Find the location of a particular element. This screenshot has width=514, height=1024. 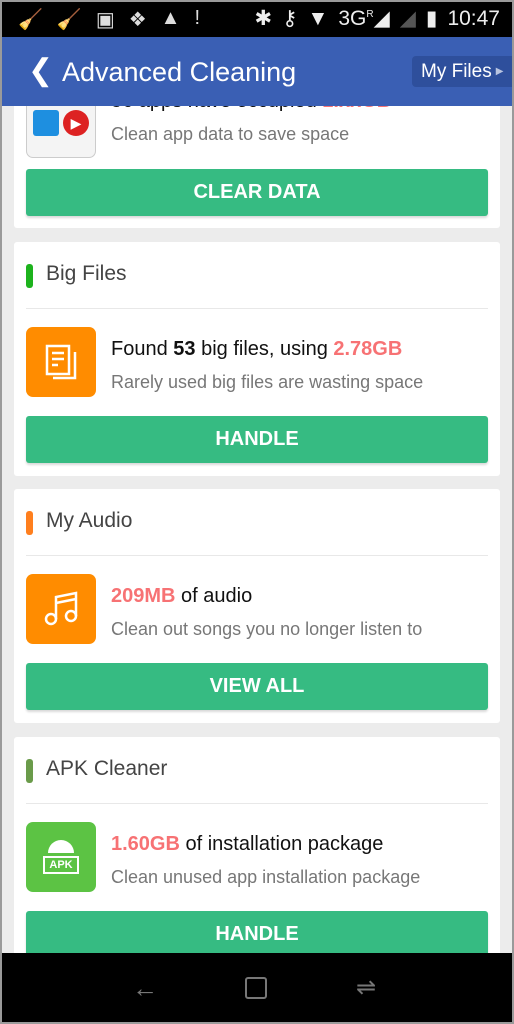

big-files-summary: Found 53 big files, using 2.78GB is located at coordinates (257, 349).